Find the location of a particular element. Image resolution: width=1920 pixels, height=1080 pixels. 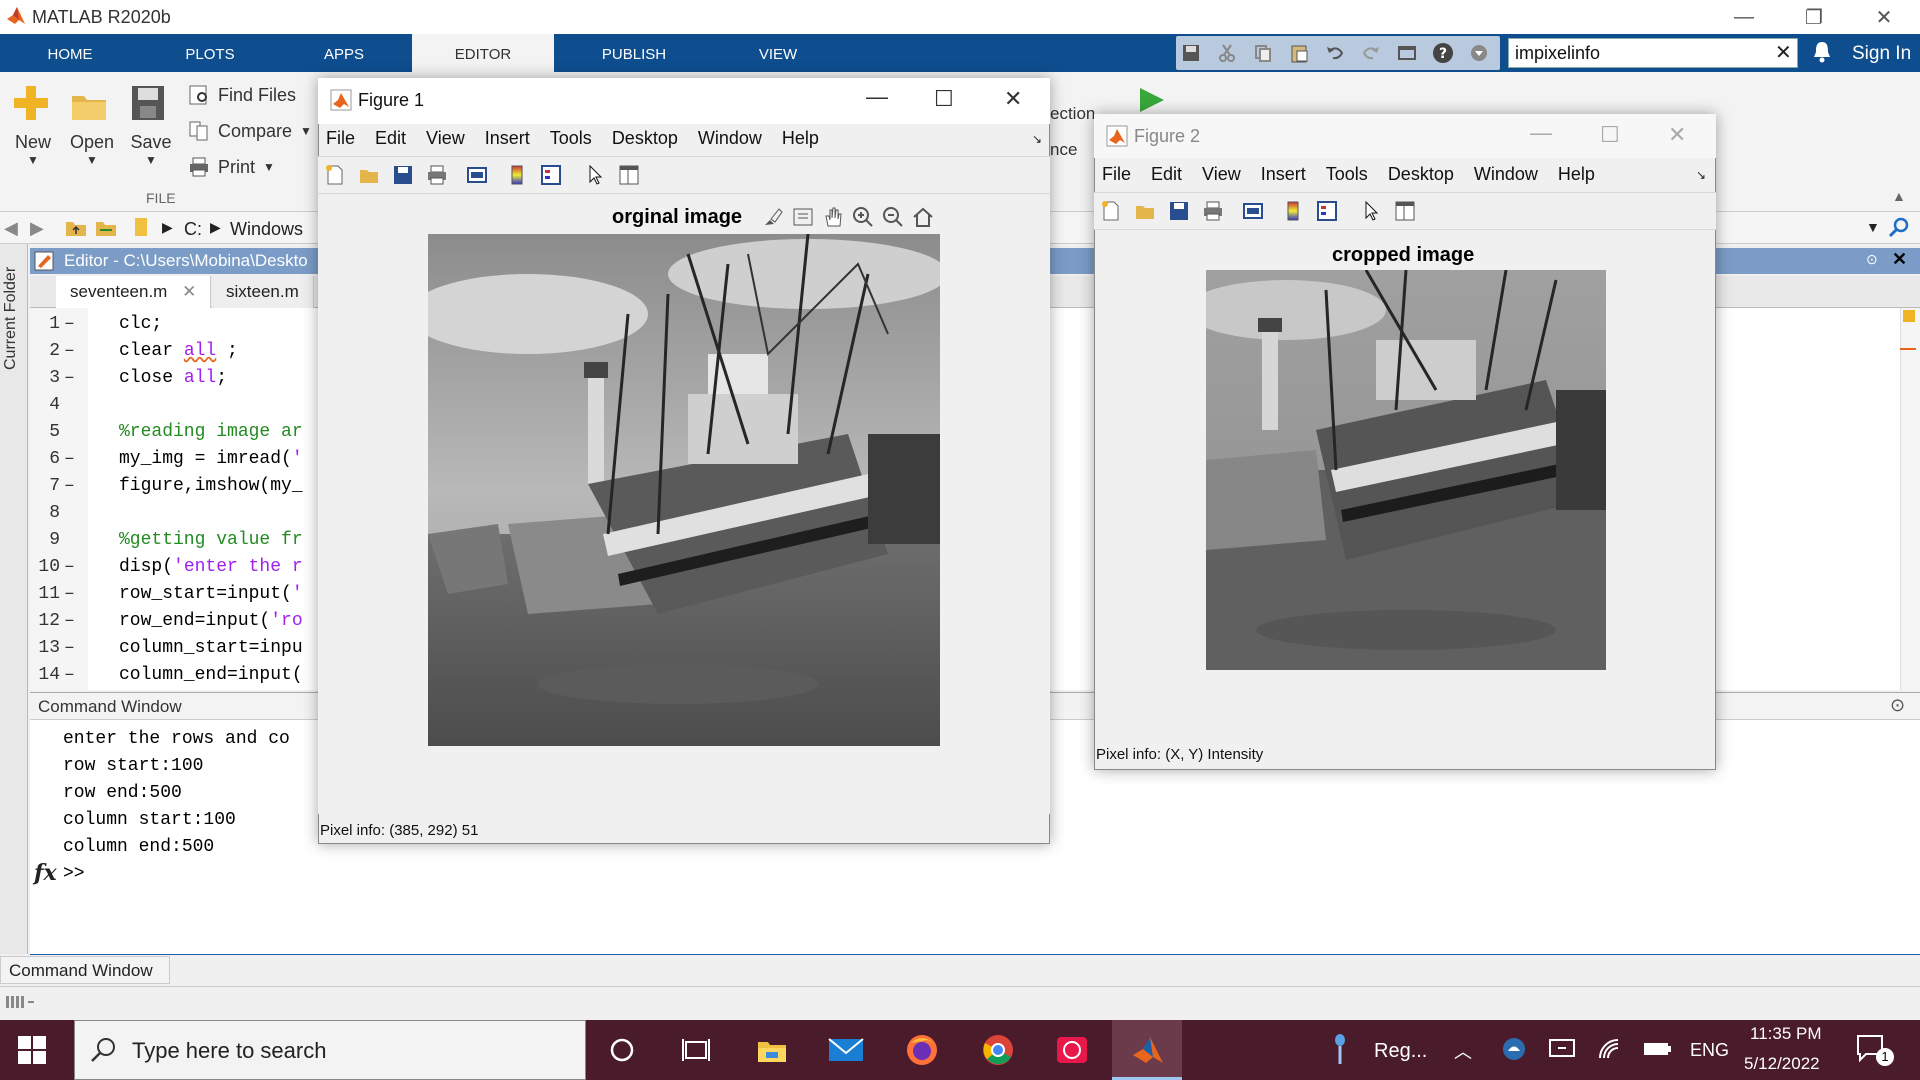

menu-file: File is located at coordinates (1116, 174).